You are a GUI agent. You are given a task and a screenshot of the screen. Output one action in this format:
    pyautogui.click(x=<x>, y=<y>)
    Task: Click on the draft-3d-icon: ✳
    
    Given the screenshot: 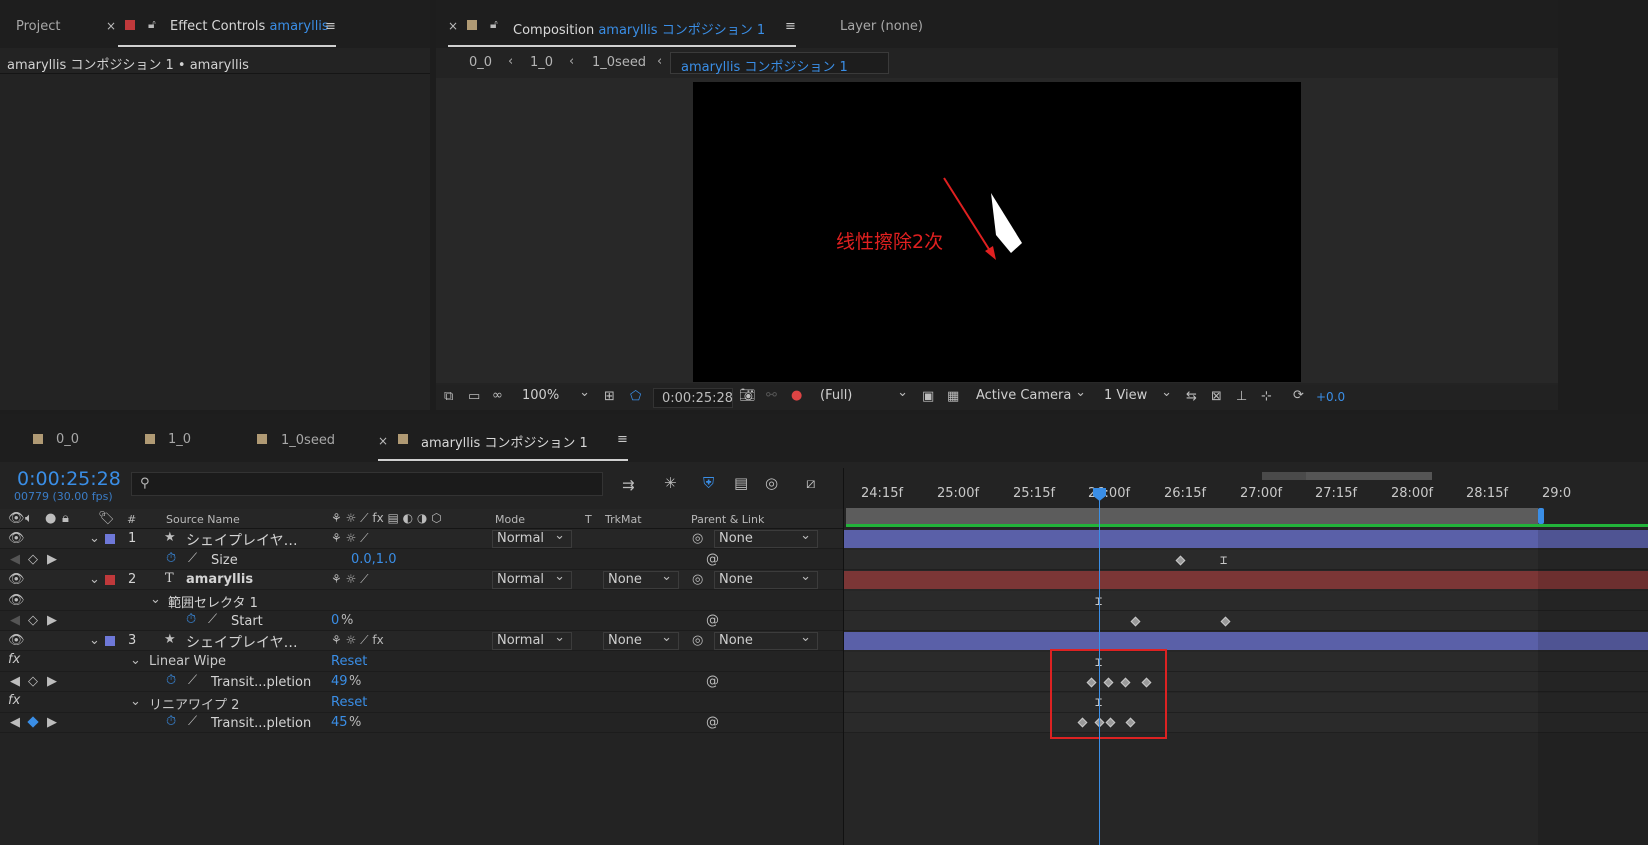 What is the action you would take?
    pyautogui.click(x=670, y=483)
    